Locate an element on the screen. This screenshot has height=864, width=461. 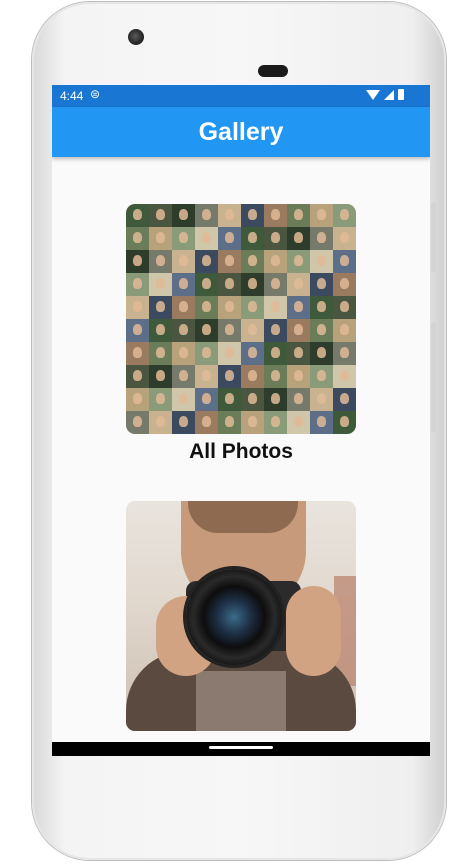
album-card-second is located at coordinates (241, 619).